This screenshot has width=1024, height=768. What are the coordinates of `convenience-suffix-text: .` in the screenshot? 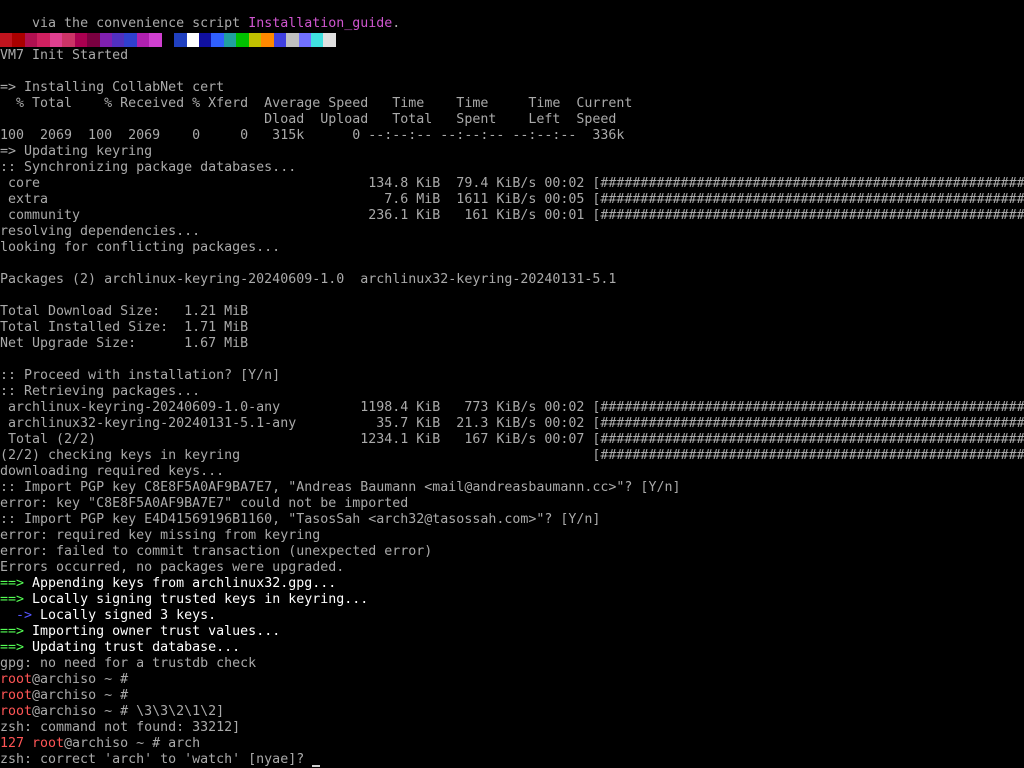 It's located at (396, 23).